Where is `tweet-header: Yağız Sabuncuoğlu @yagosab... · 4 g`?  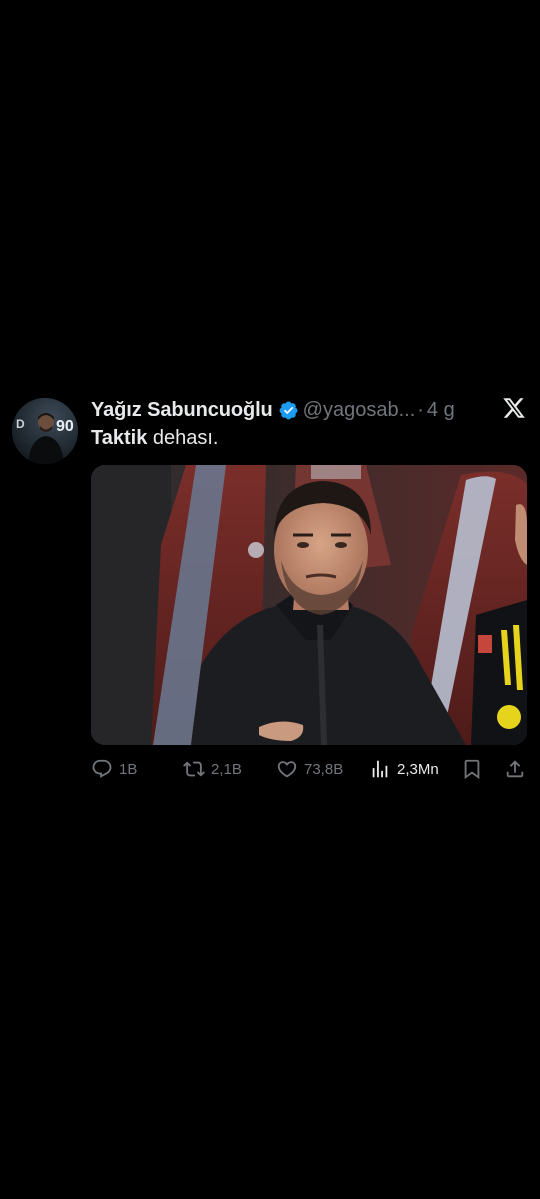 tweet-header: Yağız Sabuncuoğlu @yagosab... · 4 g is located at coordinates (311, 410).